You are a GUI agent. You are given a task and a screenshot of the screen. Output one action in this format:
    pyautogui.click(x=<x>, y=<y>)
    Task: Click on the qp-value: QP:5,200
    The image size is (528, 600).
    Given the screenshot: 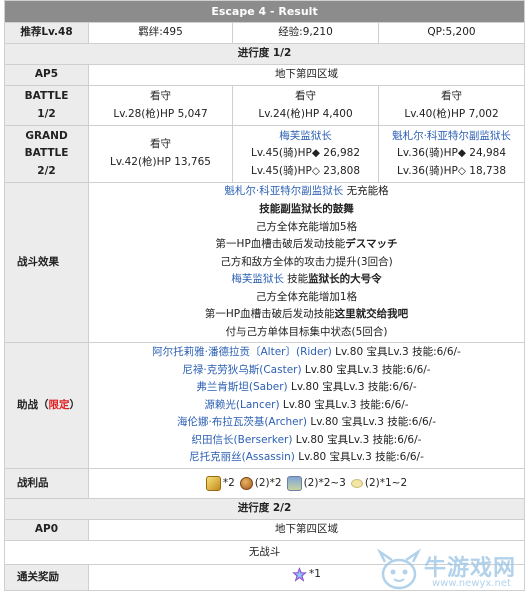 What is the action you would take?
    pyautogui.click(x=451, y=33)
    